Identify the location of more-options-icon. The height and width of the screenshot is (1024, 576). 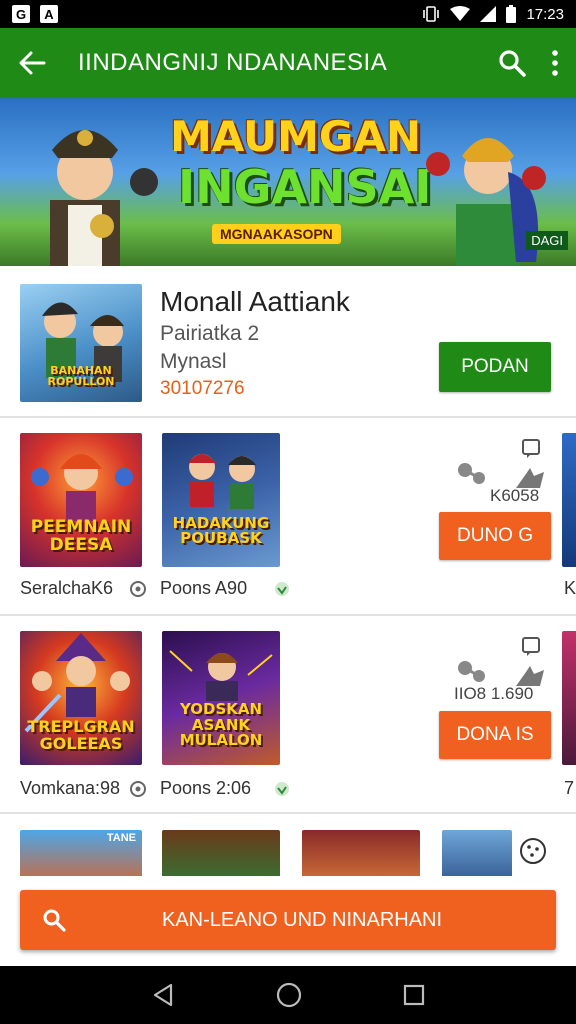
(555, 63).